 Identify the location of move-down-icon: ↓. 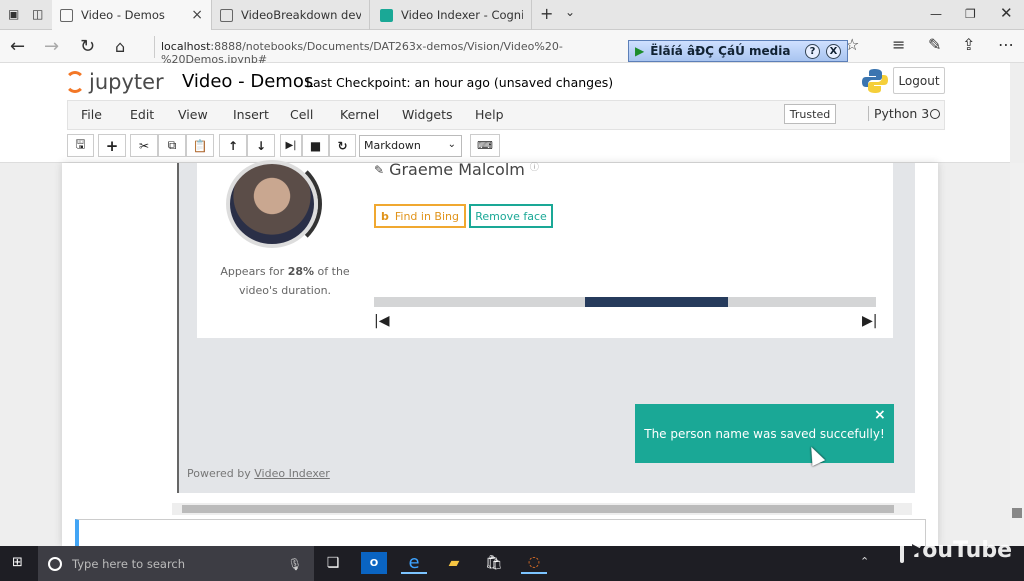
(261, 145).